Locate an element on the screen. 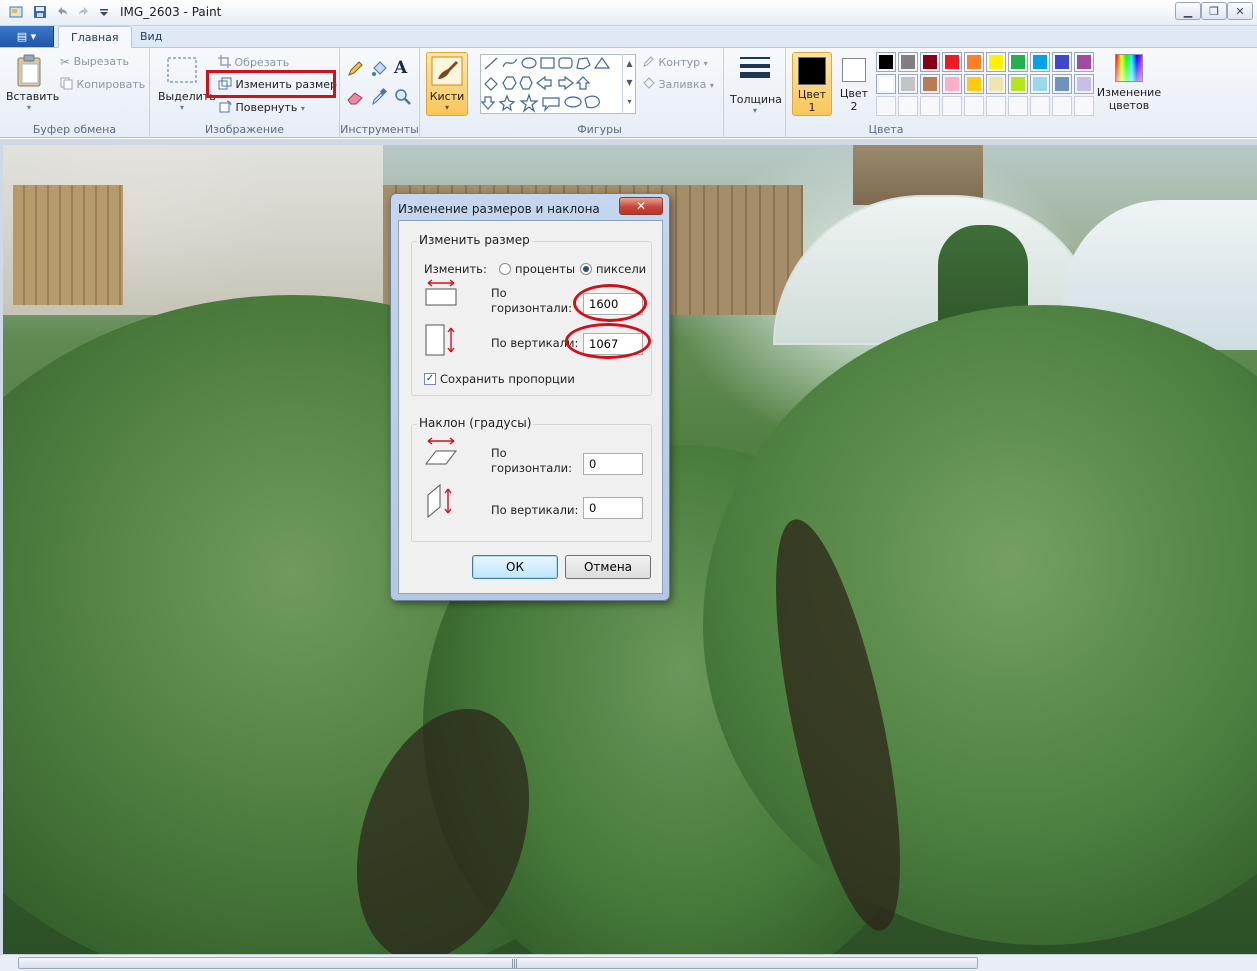  horizontal-scrollbar: ||| is located at coordinates (628, 962).